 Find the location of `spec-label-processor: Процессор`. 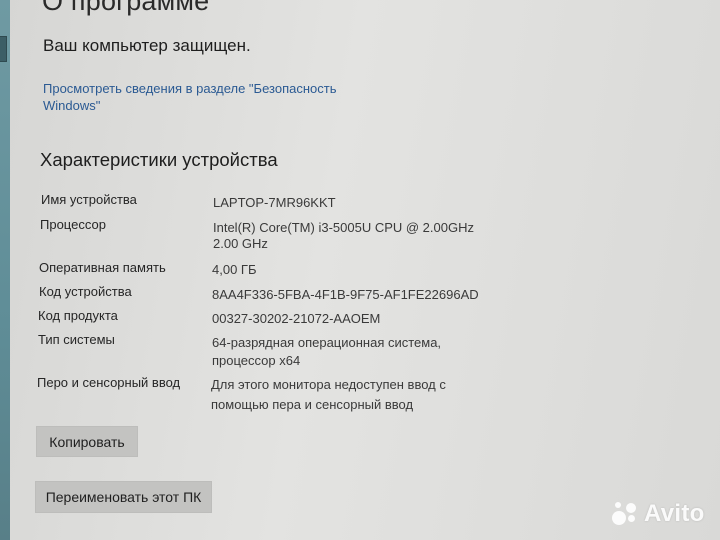

spec-label-processor: Процессор is located at coordinates (73, 224).